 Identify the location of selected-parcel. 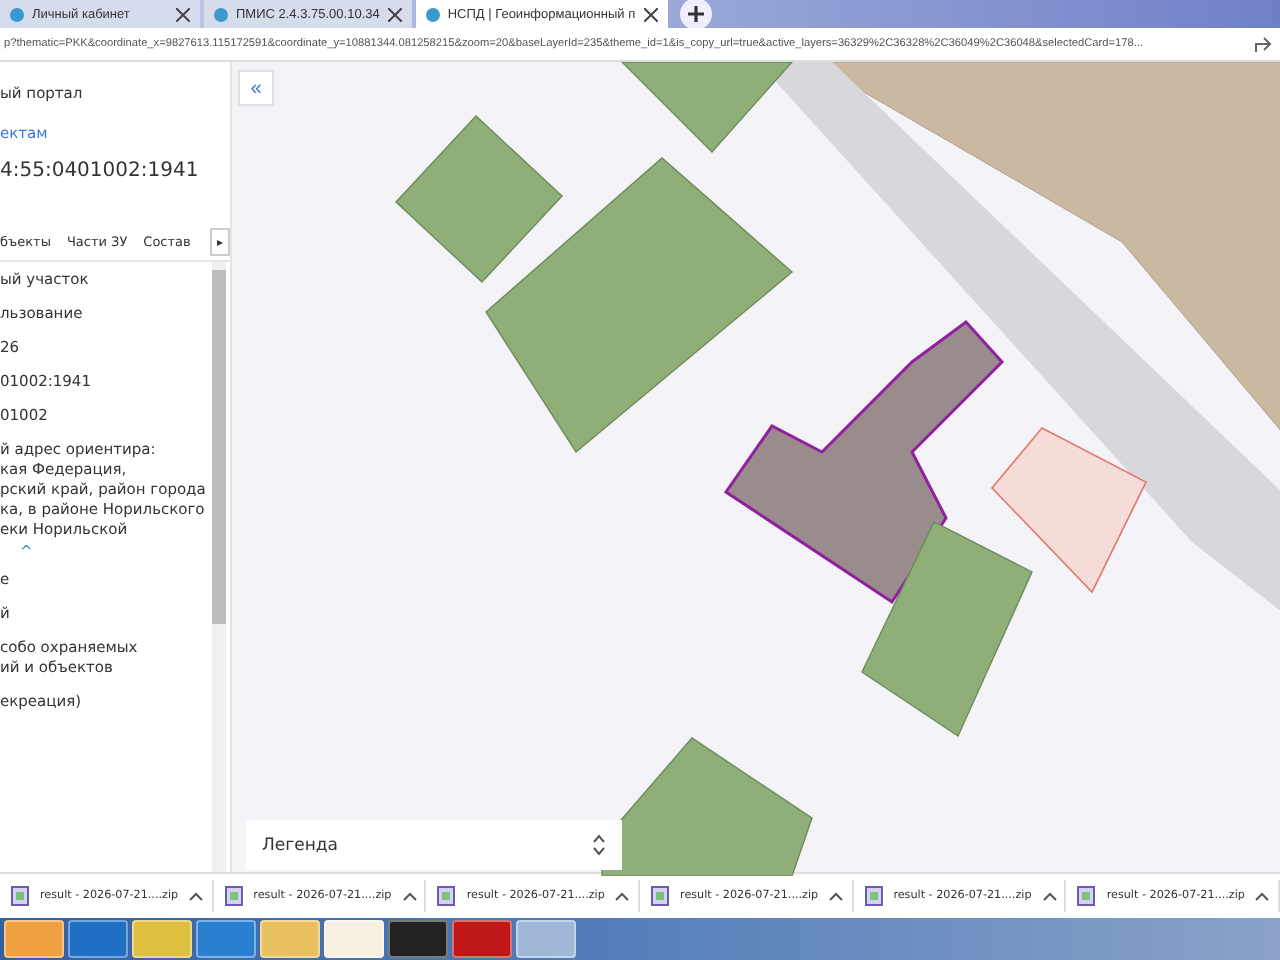
(864, 462).